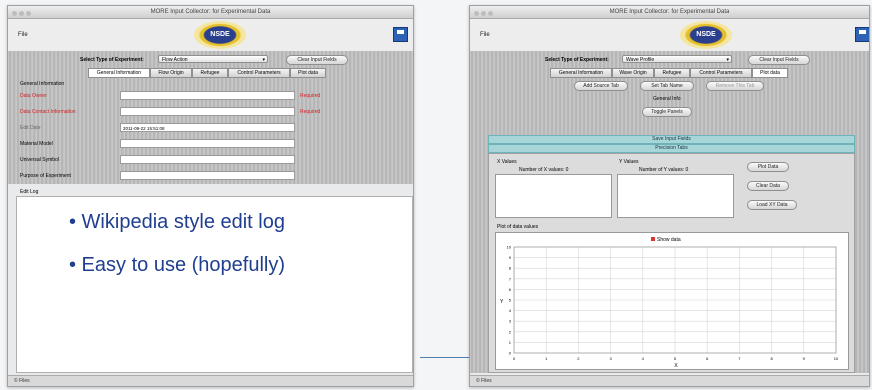  What do you see at coordinates (45, 176) in the screenshot?
I see `purpose-label: Purpose of Experiment` at bounding box center [45, 176].